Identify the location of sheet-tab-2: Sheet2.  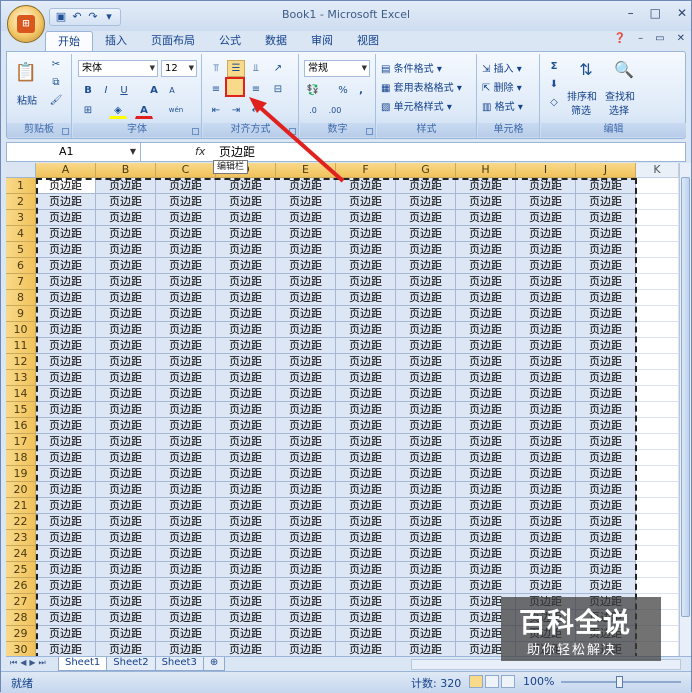
(131, 664).